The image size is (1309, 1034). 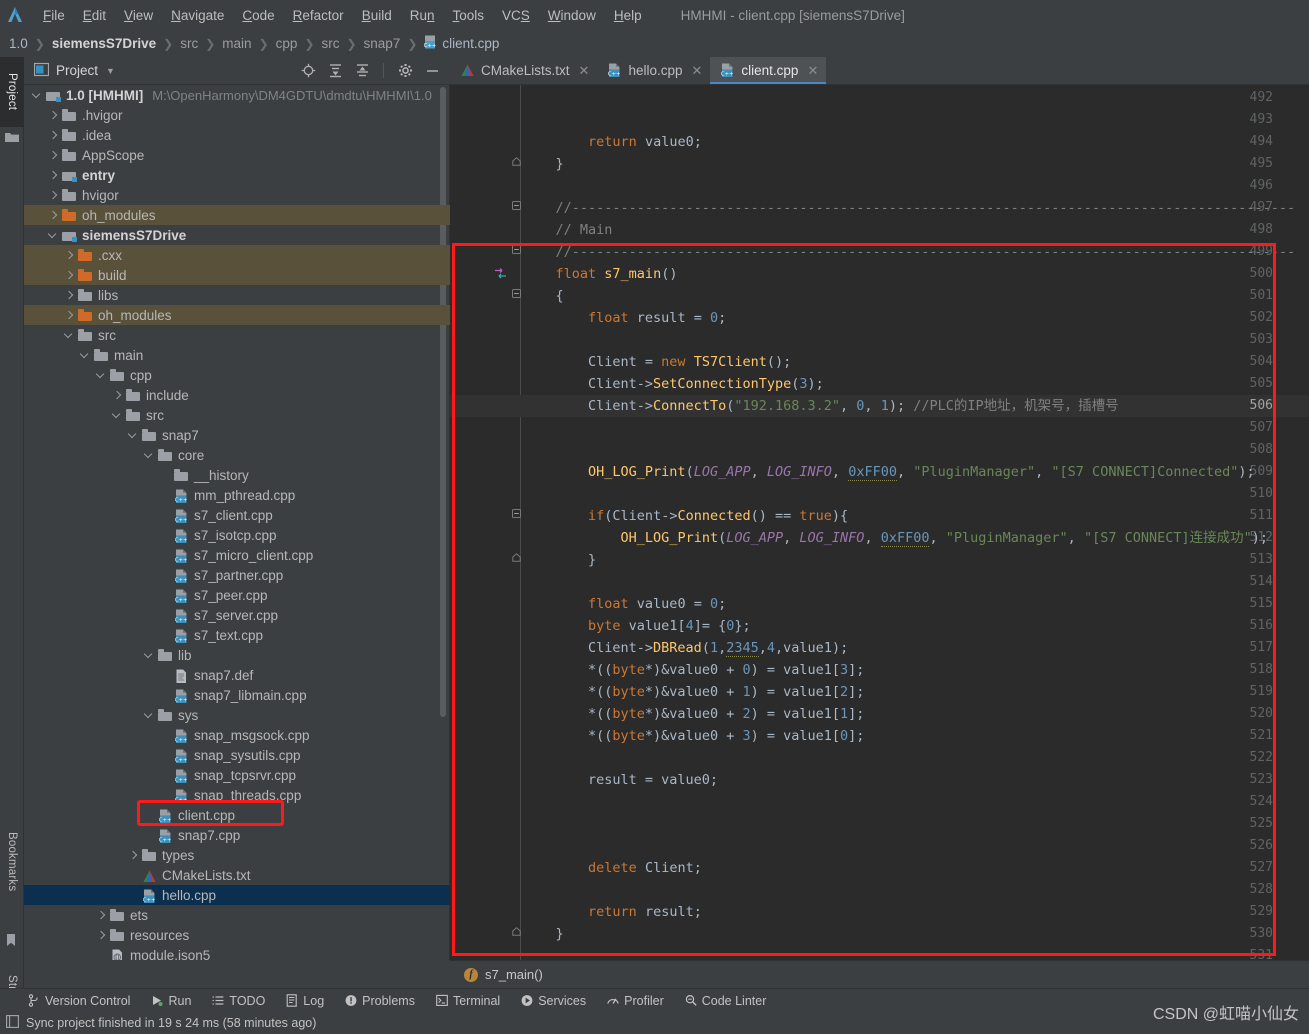 What do you see at coordinates (110, 71) in the screenshot?
I see `chevron-down-icon: ▼` at bounding box center [110, 71].